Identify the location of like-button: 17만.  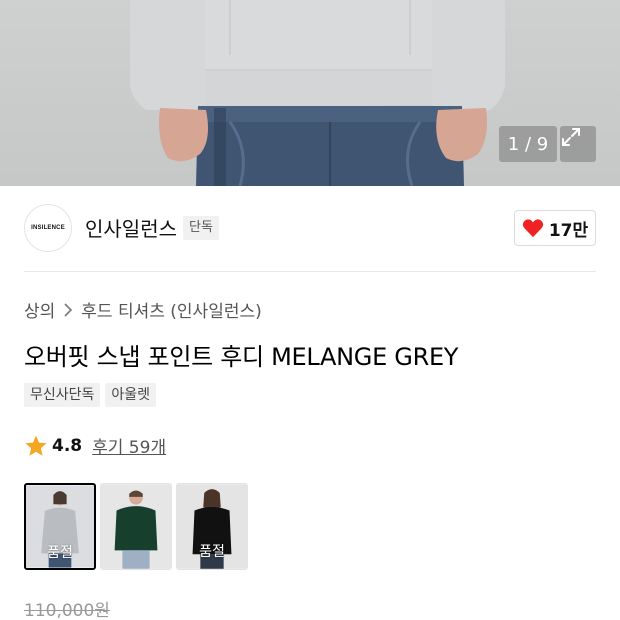
(555, 228).